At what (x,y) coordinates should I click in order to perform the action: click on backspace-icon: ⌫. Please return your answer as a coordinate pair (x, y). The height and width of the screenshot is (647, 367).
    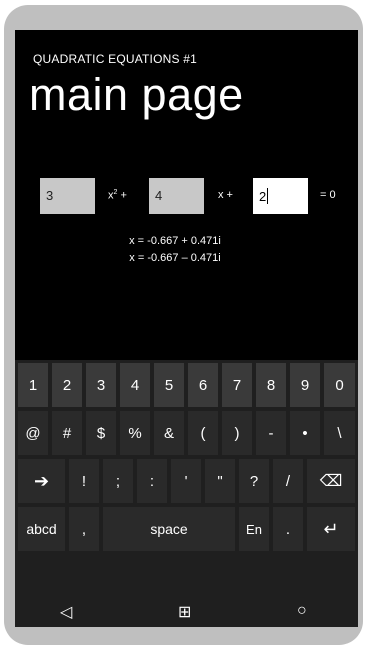
    Looking at the image, I should click on (331, 481).